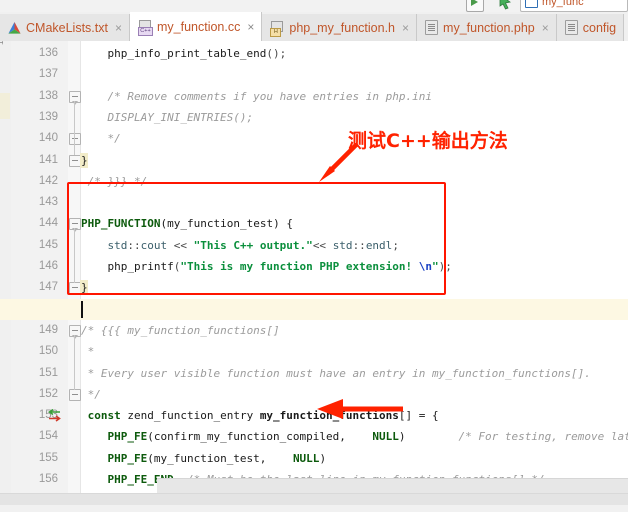  Describe the element at coordinates (277, 28) in the screenshot. I see `header-file-icon: H` at that location.